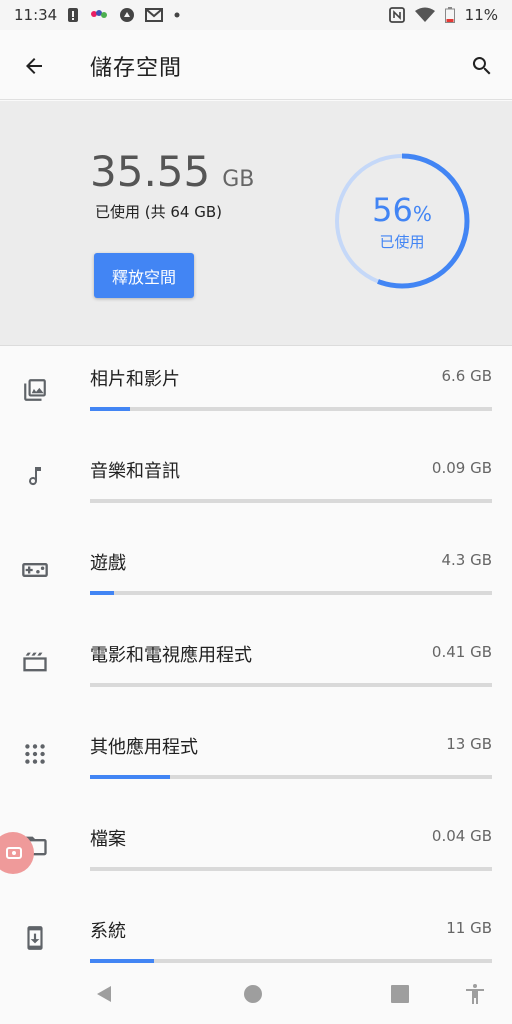  I want to click on apps-grid-icon, so click(35, 754).